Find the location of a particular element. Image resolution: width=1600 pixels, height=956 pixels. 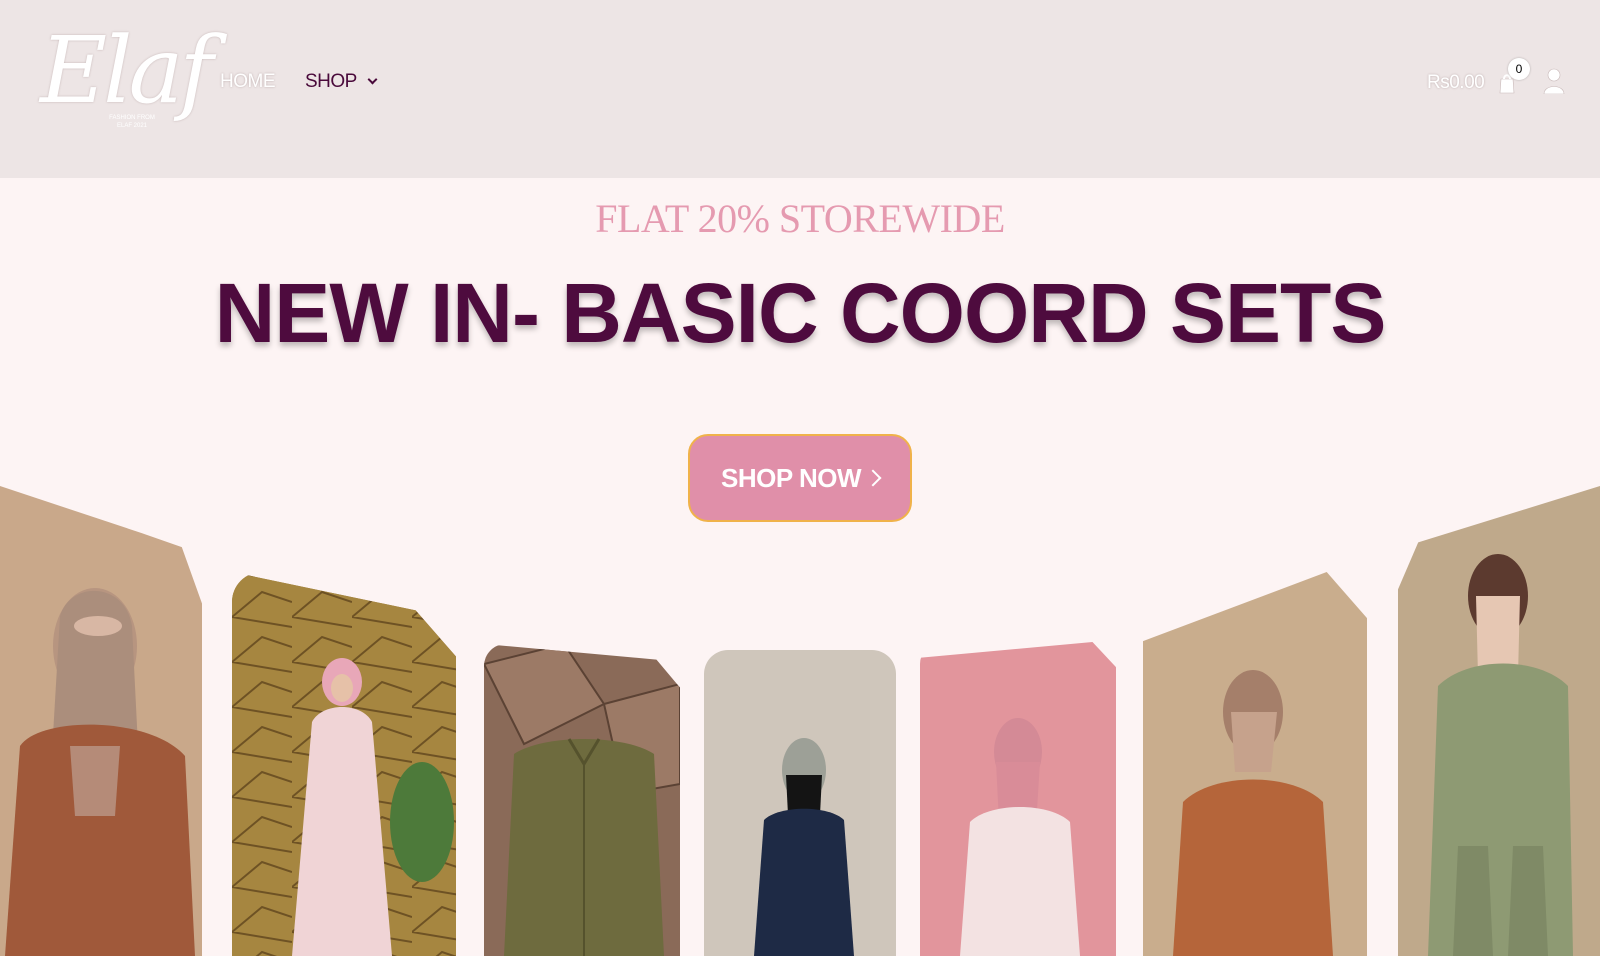

shop-now-button: SHOP NOW is located at coordinates (800, 478).